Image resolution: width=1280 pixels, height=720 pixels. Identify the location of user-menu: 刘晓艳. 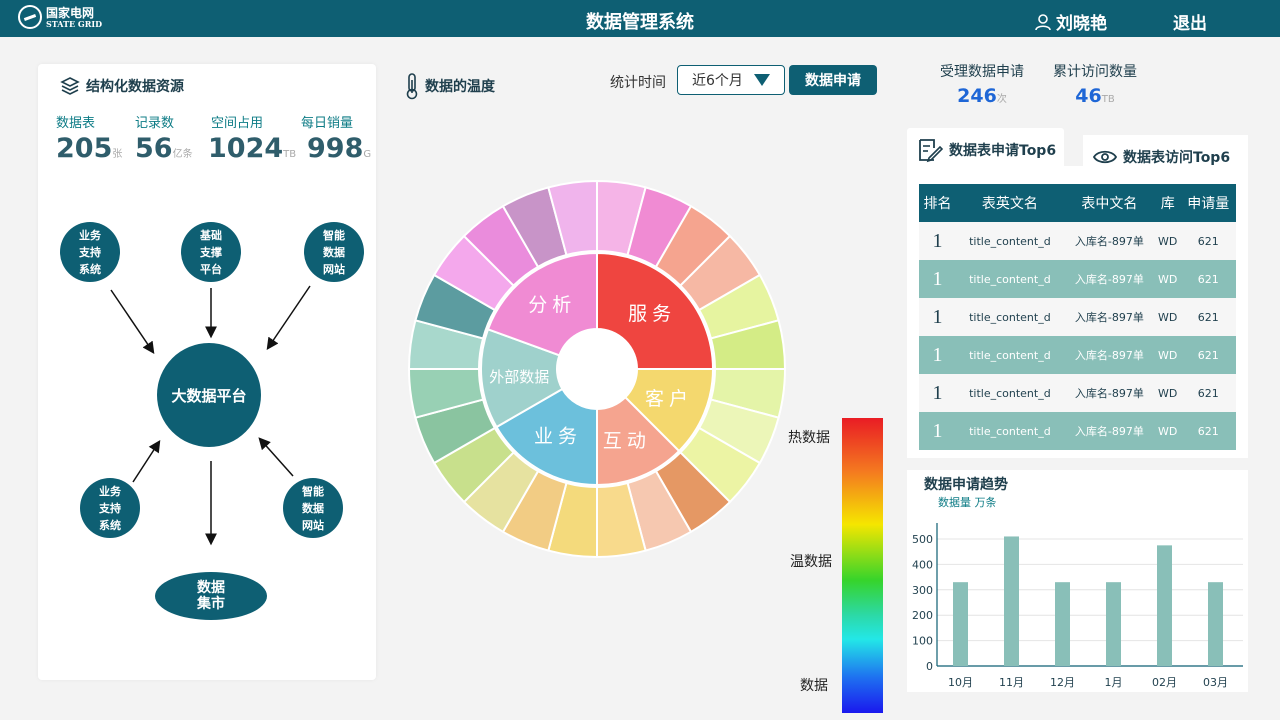
(1070, 21).